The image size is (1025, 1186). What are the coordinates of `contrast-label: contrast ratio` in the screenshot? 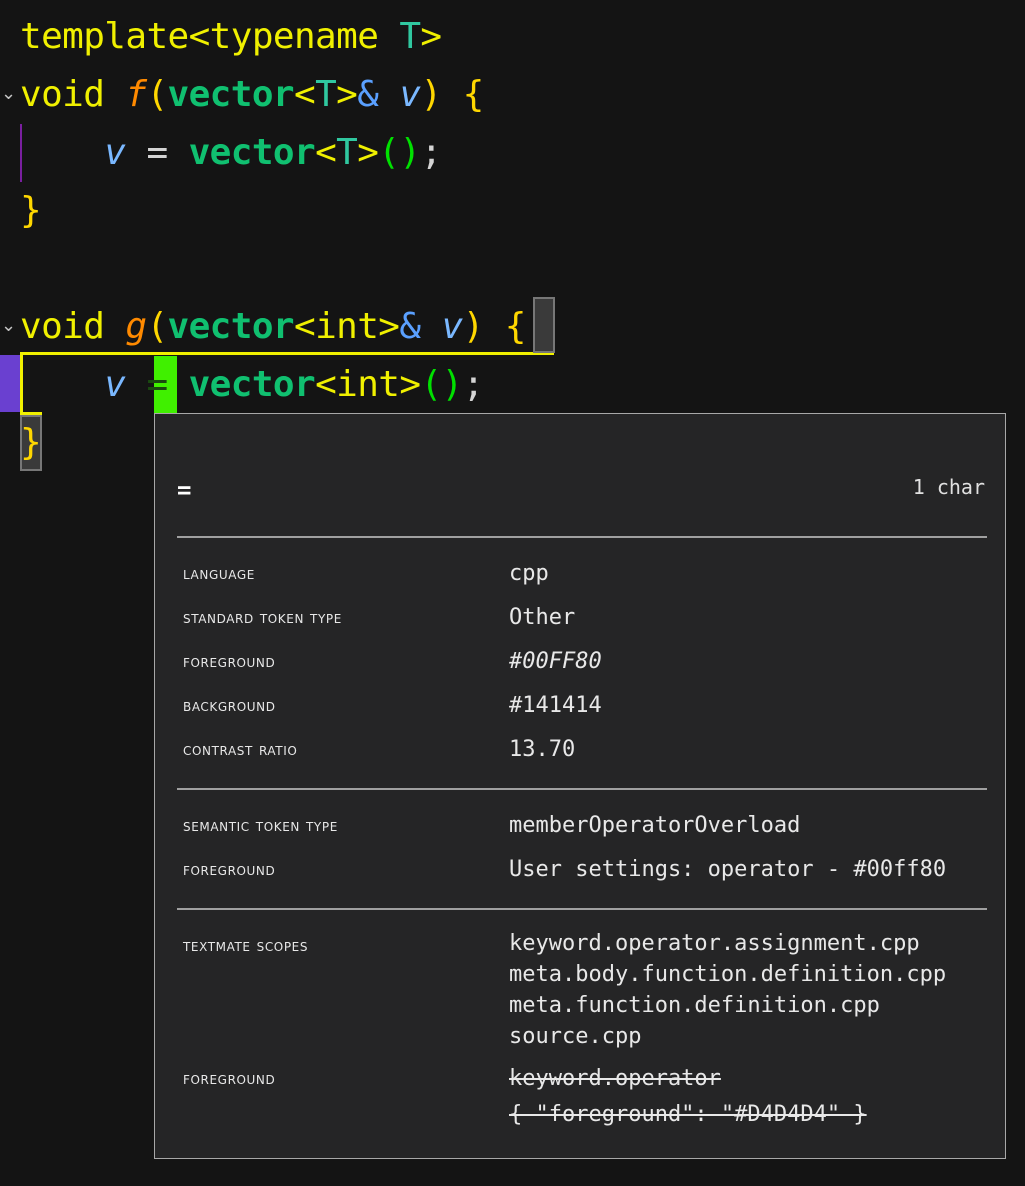 It's located at (240, 750).